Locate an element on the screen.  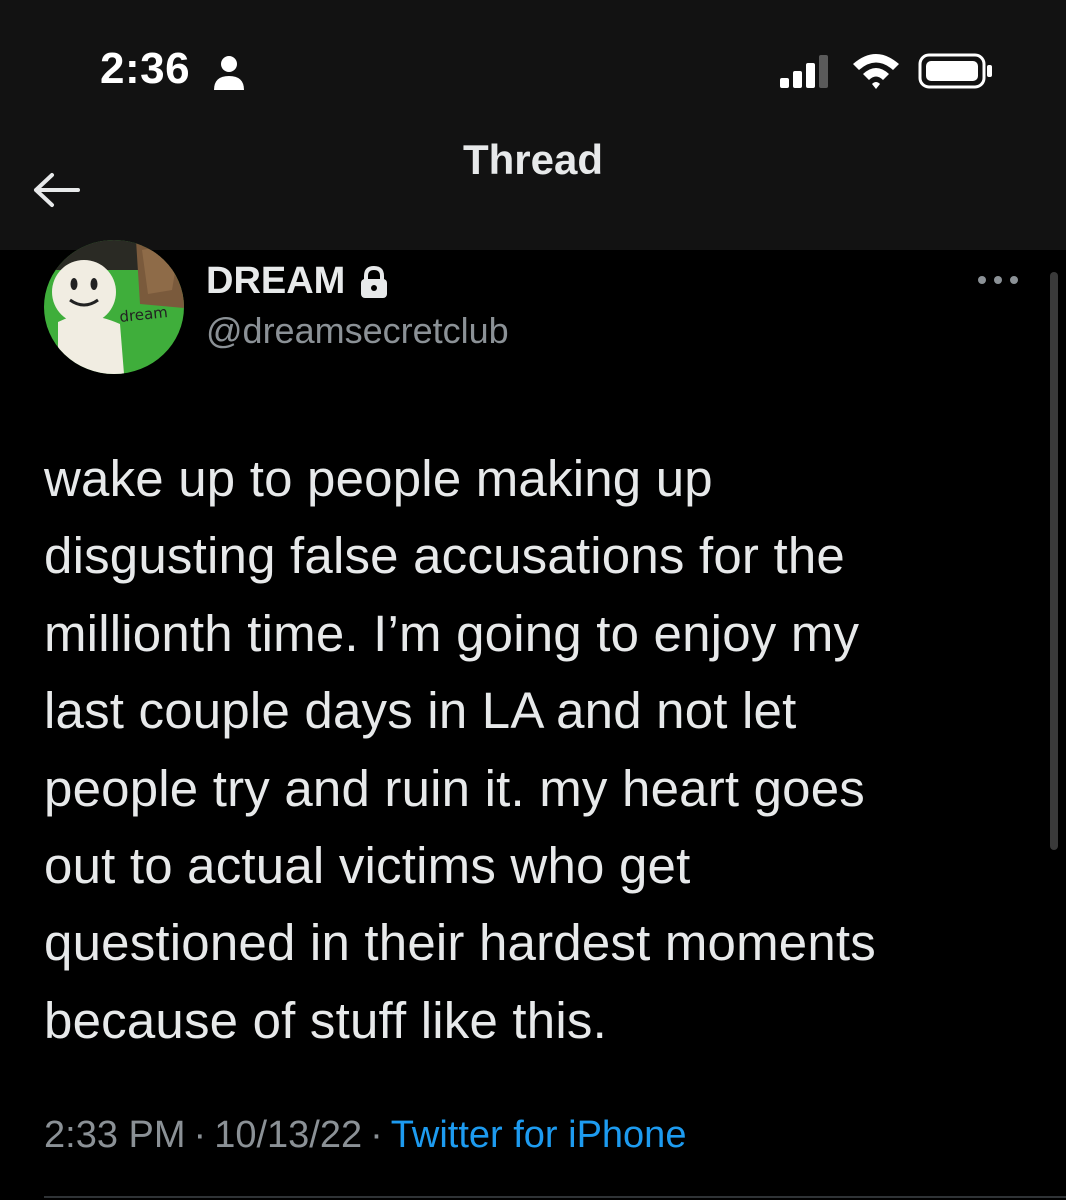
person-icon is located at coordinates (229, 73).